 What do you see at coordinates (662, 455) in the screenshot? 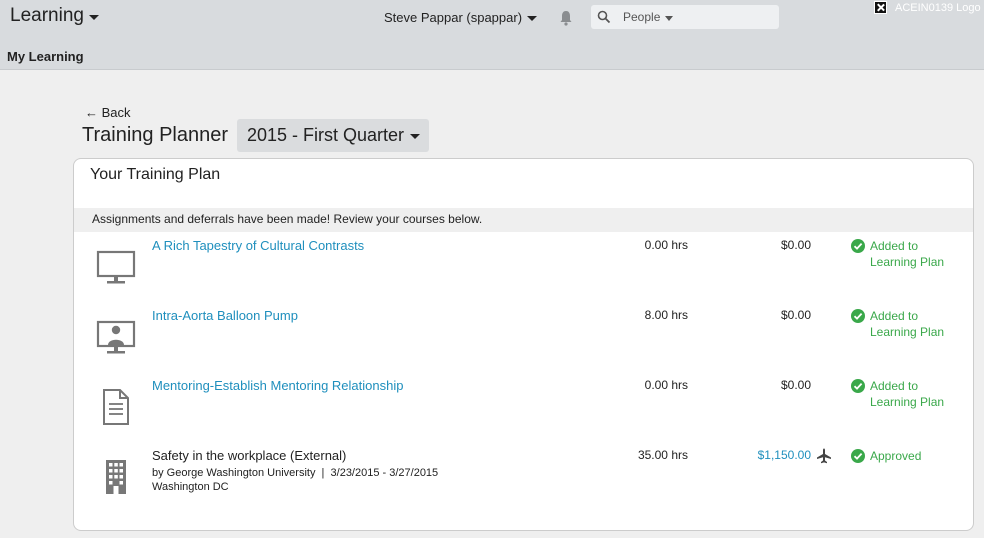
I see `course-hours: 35.00 hrs` at bounding box center [662, 455].